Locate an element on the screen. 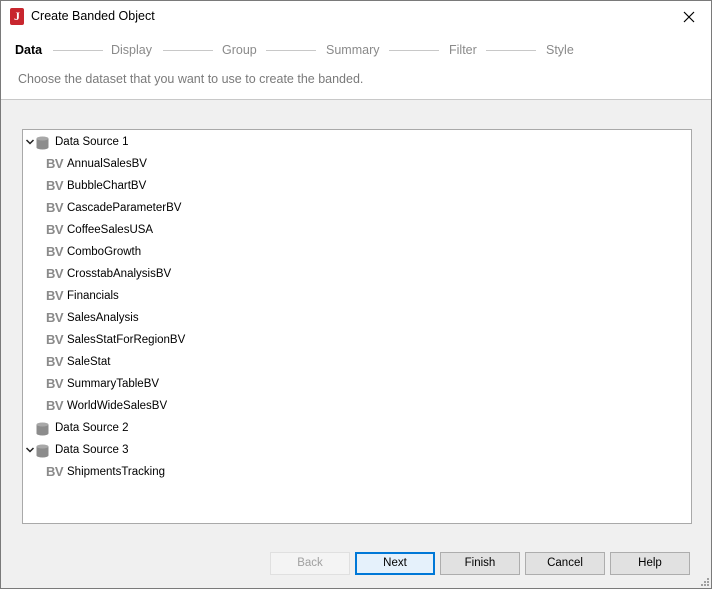 The height and width of the screenshot is (589, 712). finish-button: Finish is located at coordinates (480, 563).